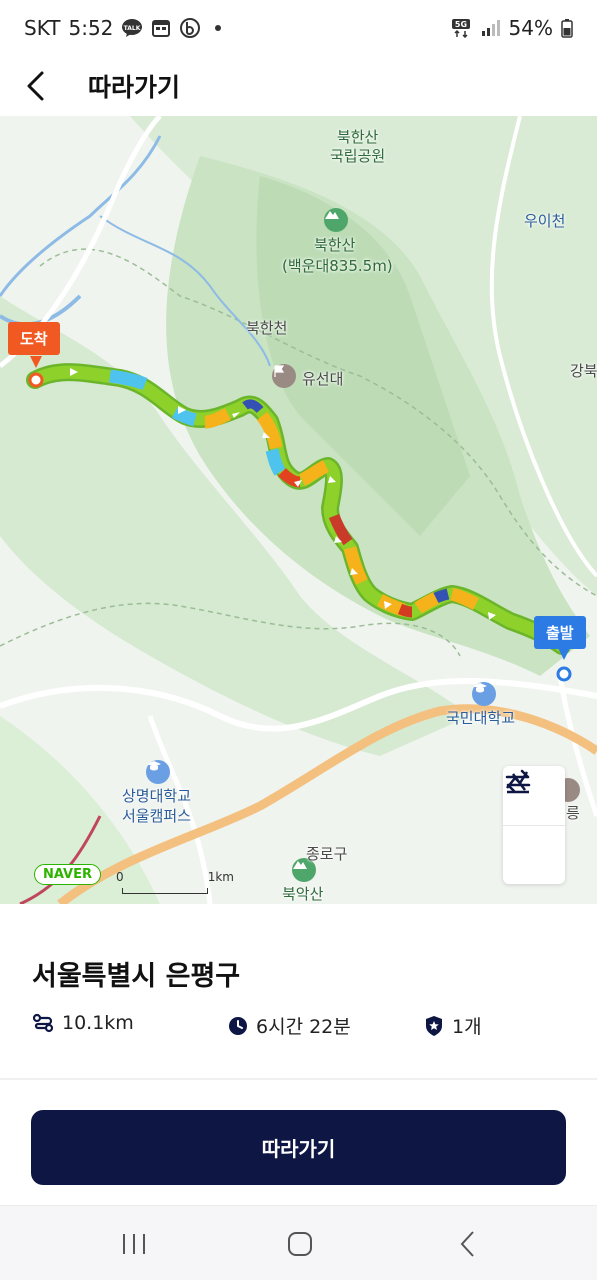 The width and height of the screenshot is (597, 1280). I want to click on map-label-ui-stream: 우이천, so click(545, 221).